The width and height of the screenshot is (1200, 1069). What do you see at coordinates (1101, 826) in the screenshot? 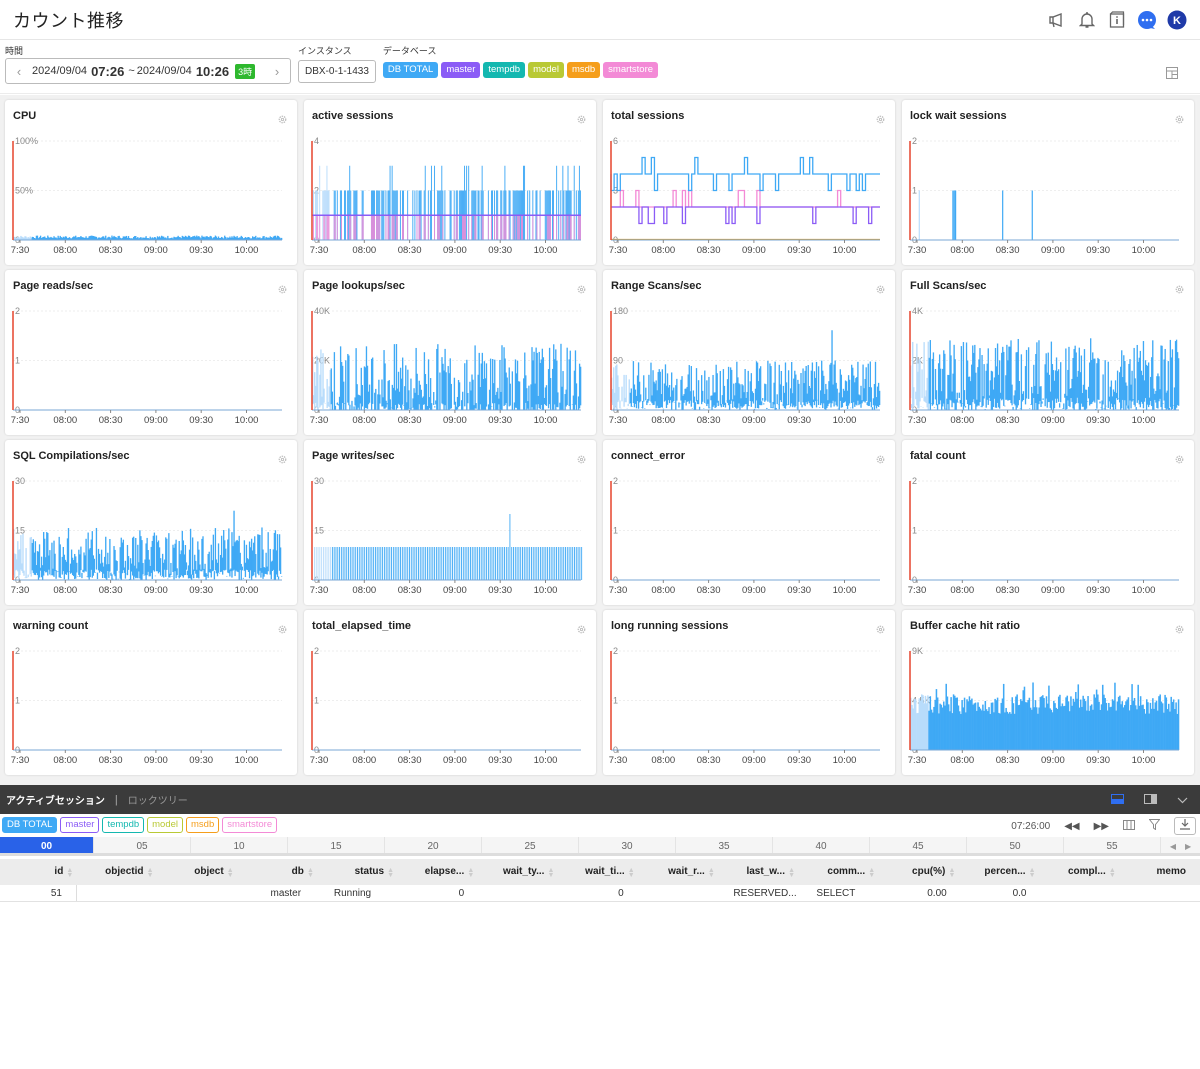
I see `fast-forward-icon: ▶▶` at bounding box center [1101, 826].